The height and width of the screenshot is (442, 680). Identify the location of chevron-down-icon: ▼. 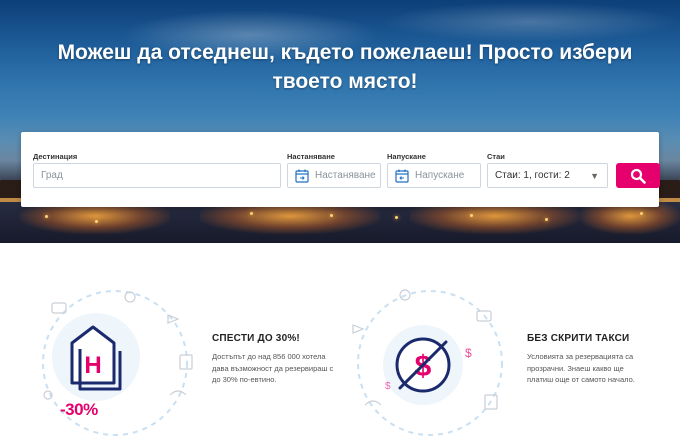
(594, 175).